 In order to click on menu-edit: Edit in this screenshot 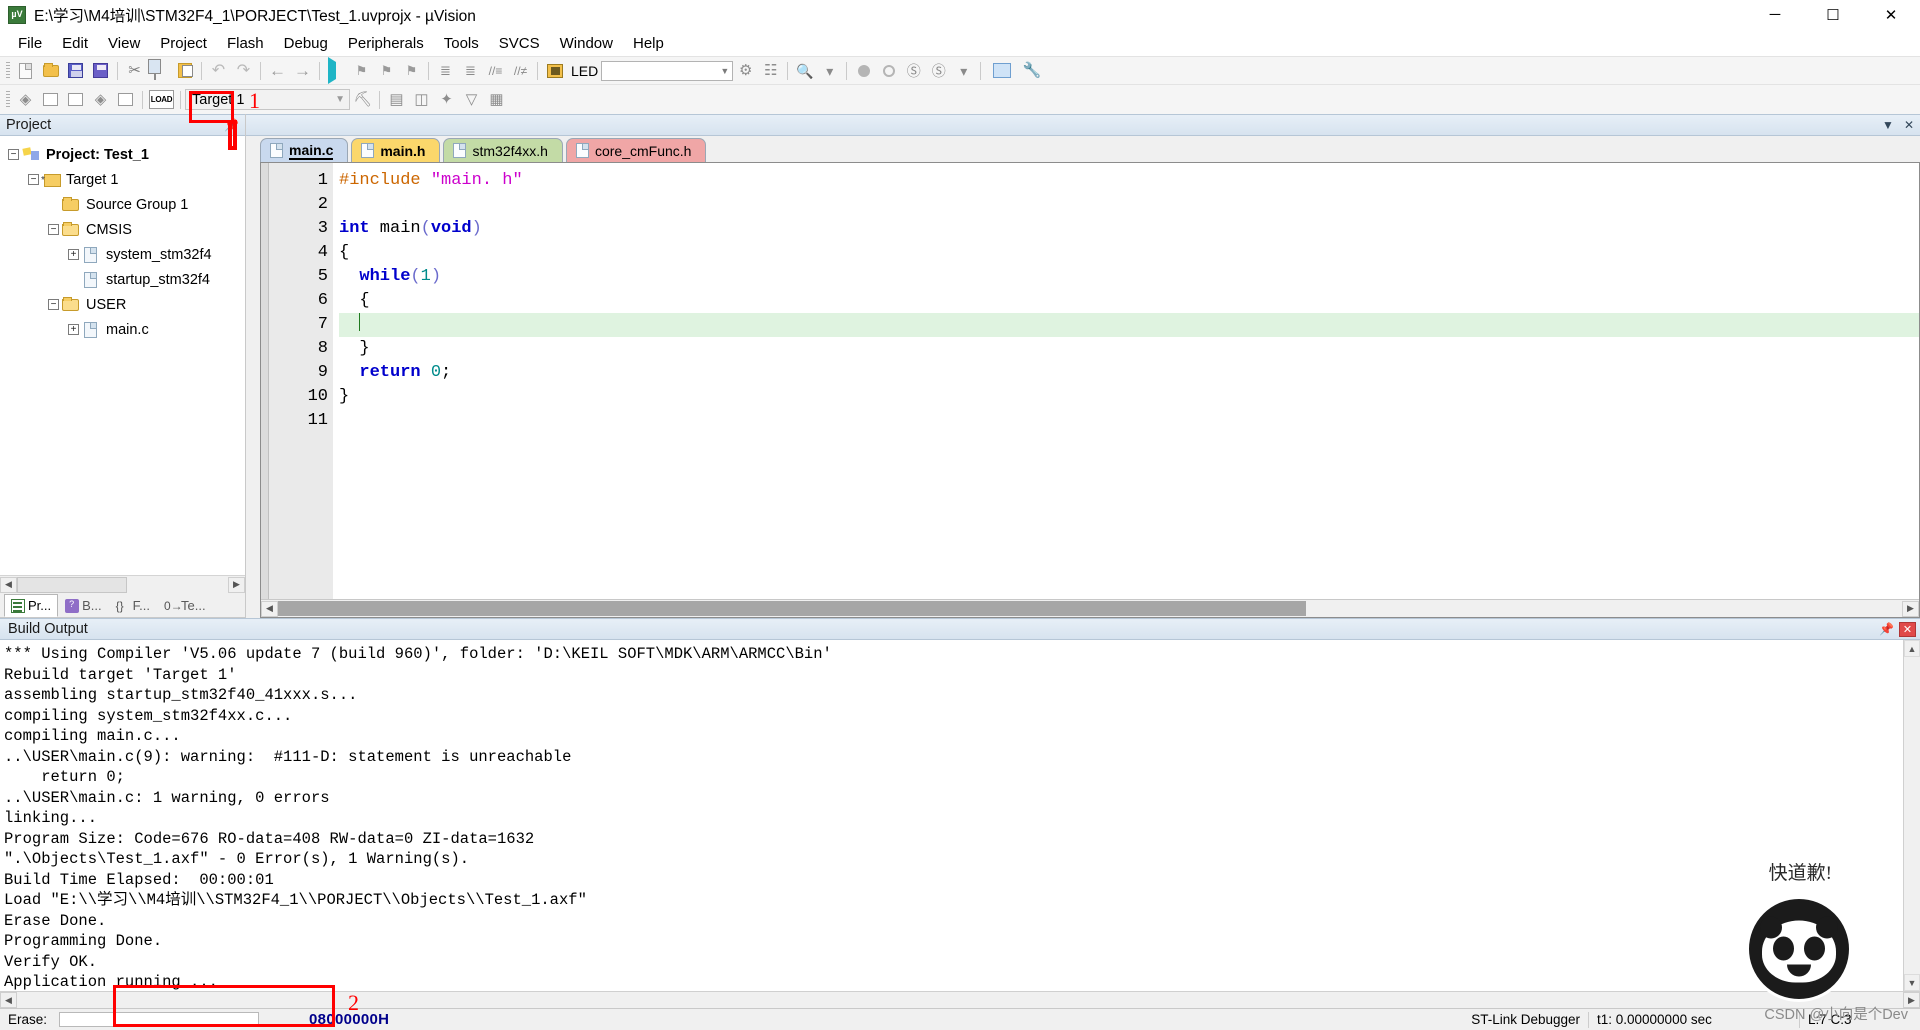, I will do `click(75, 43)`.